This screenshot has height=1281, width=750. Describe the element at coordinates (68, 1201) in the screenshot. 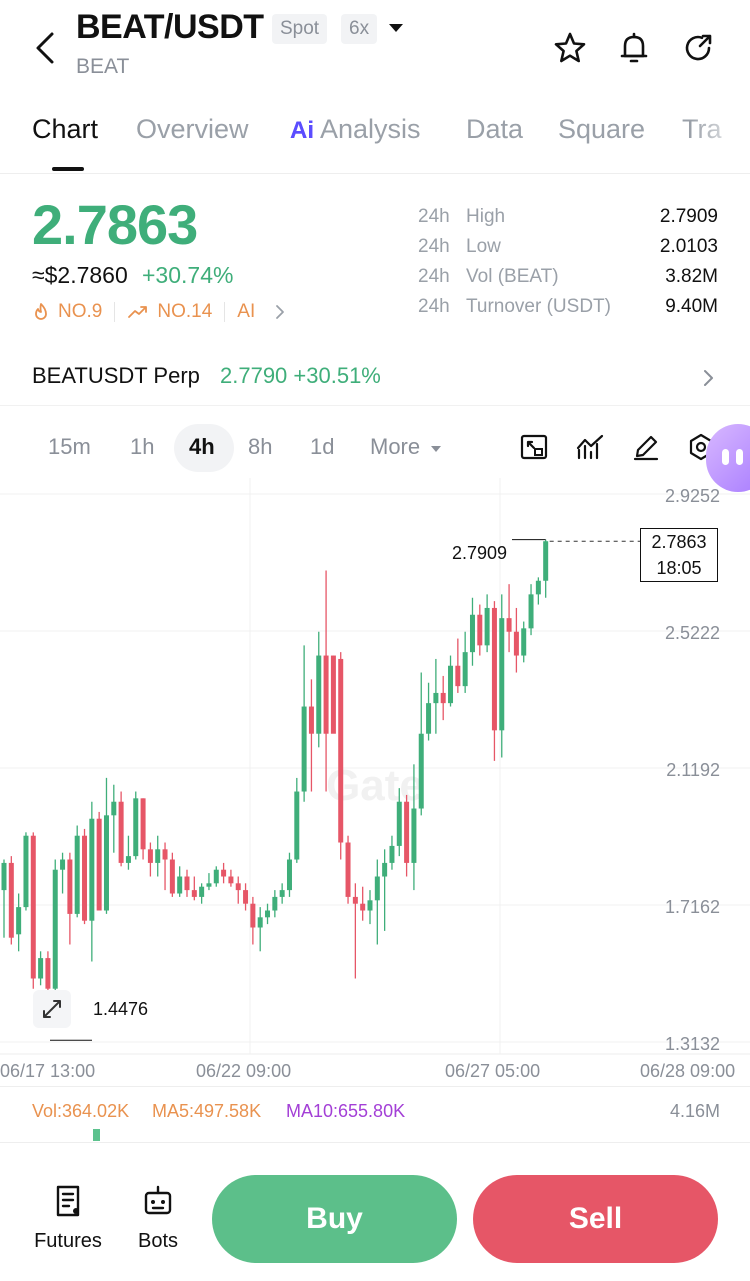

I see `futures-document-icon` at that location.